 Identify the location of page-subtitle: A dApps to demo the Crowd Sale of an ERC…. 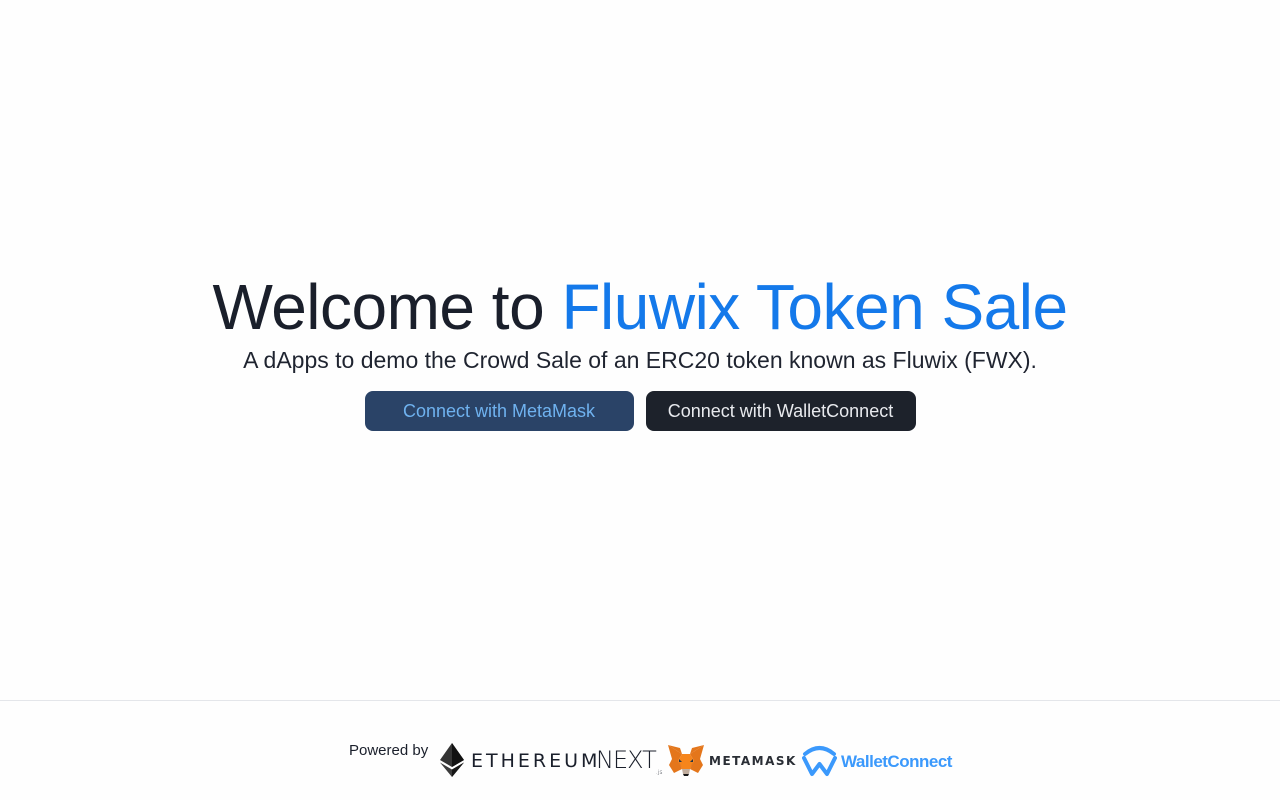
(640, 360).